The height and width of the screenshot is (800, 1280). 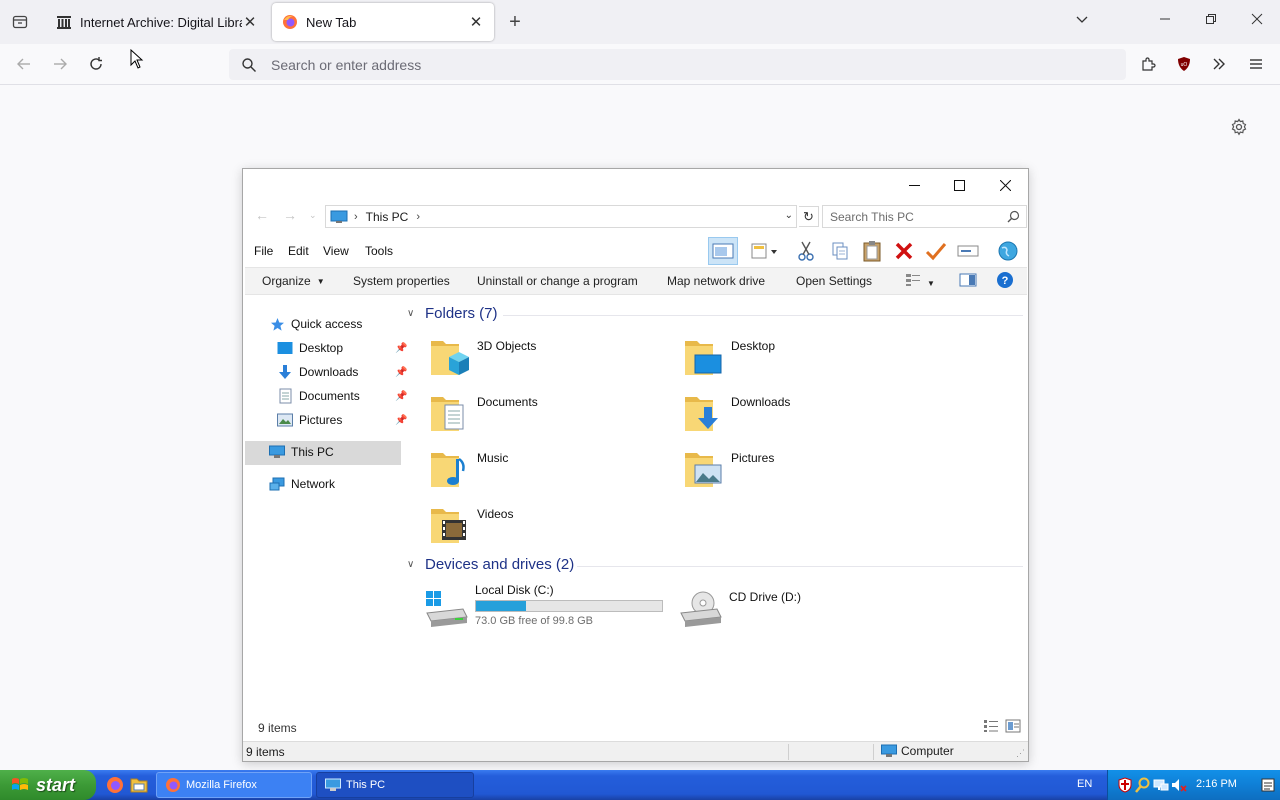 What do you see at coordinates (789, 215) in the screenshot?
I see `address-dropdown-icon: ⌄` at bounding box center [789, 215].